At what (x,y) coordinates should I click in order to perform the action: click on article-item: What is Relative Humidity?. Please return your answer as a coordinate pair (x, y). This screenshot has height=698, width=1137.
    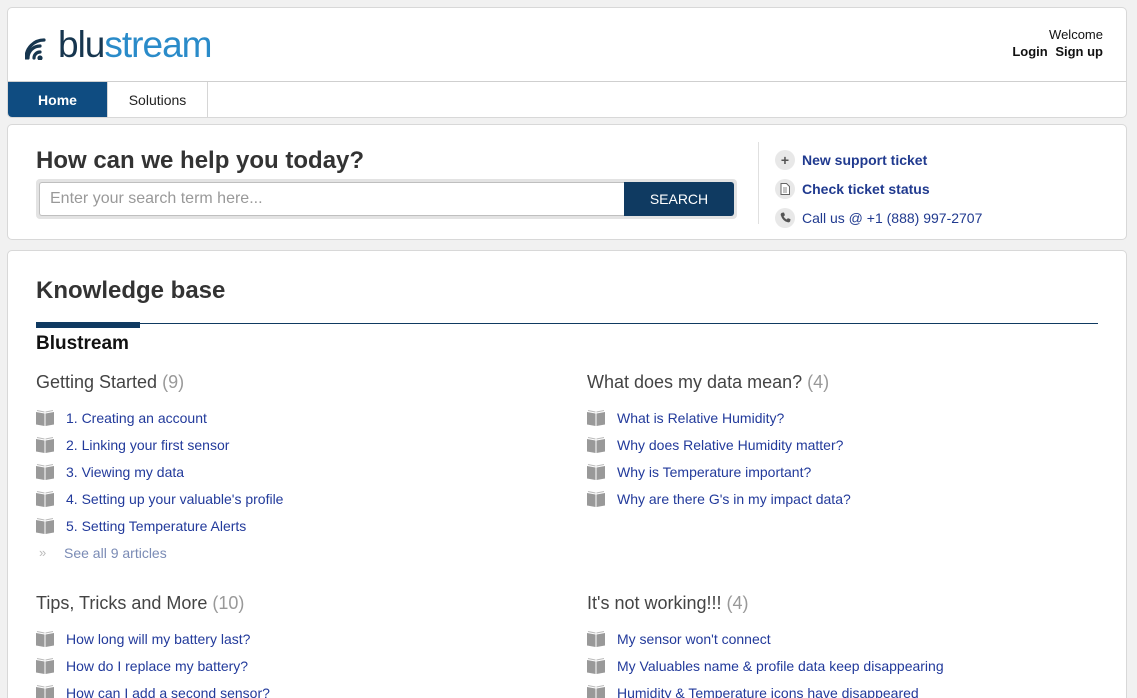
    Looking at the image, I should click on (847, 417).